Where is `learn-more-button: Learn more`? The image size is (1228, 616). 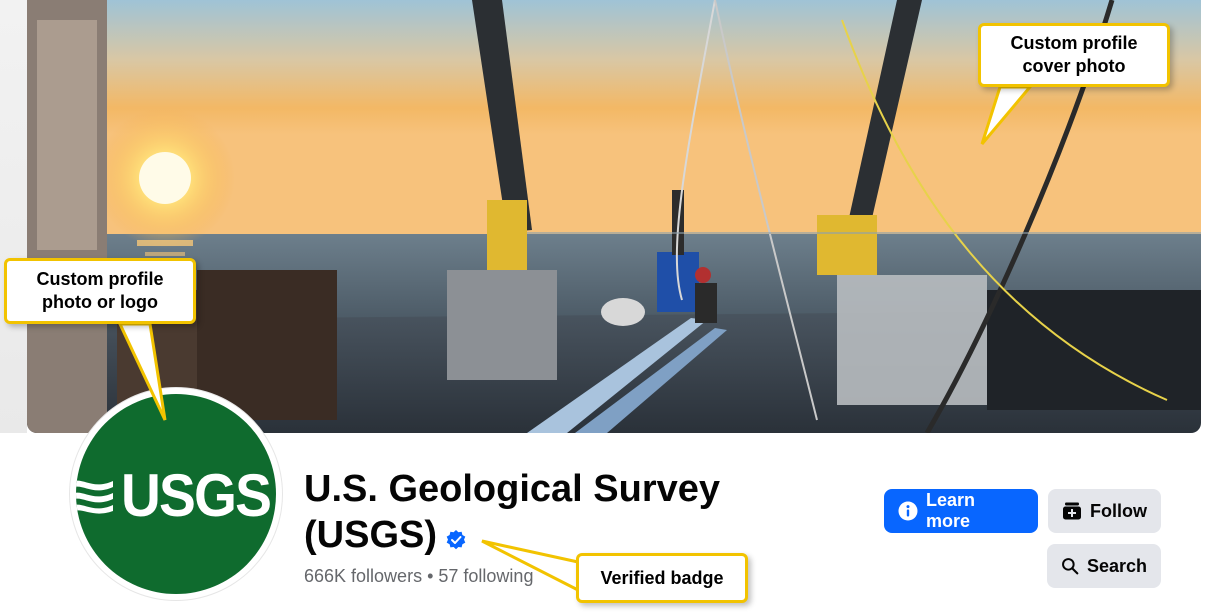
learn-more-button: Learn more is located at coordinates (961, 511).